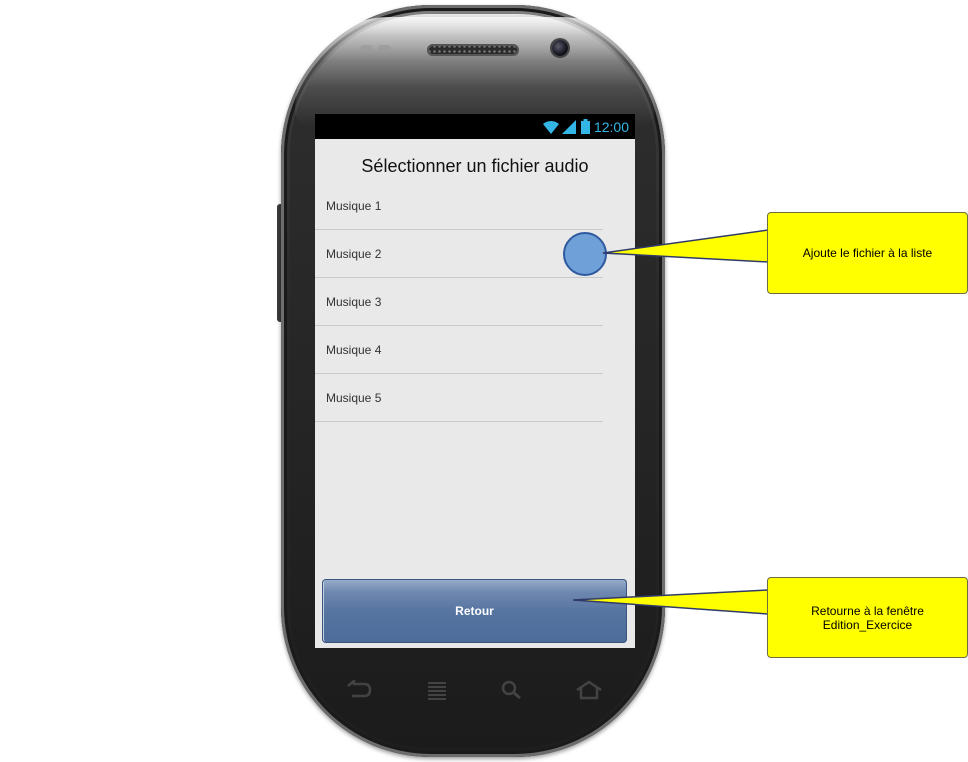 This screenshot has height=762, width=968. What do you see at coordinates (867, 624) in the screenshot?
I see `callout-back-line2: Edition_Exercice` at bounding box center [867, 624].